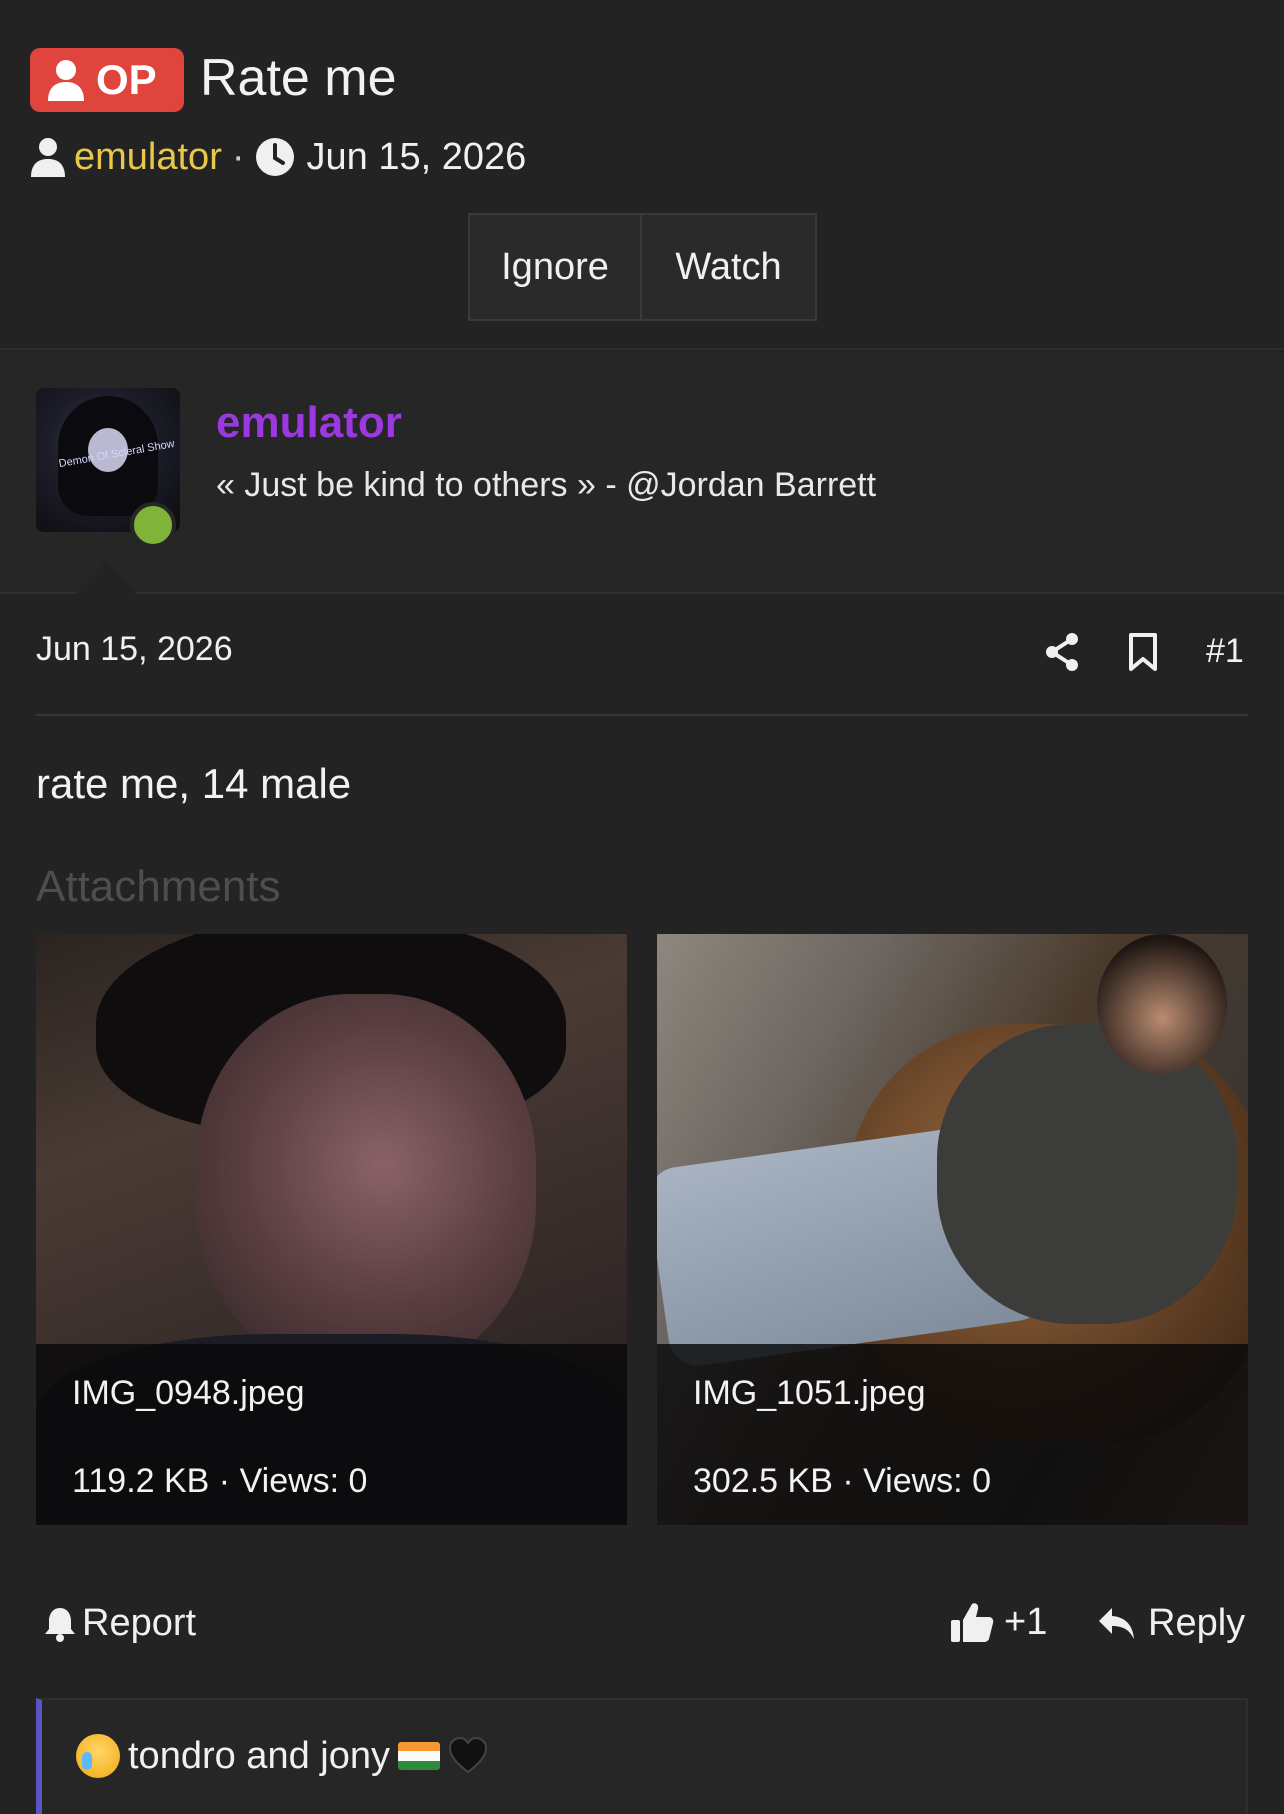  Describe the element at coordinates (158, 886) in the screenshot. I see `attachments-label: Attachments` at that location.